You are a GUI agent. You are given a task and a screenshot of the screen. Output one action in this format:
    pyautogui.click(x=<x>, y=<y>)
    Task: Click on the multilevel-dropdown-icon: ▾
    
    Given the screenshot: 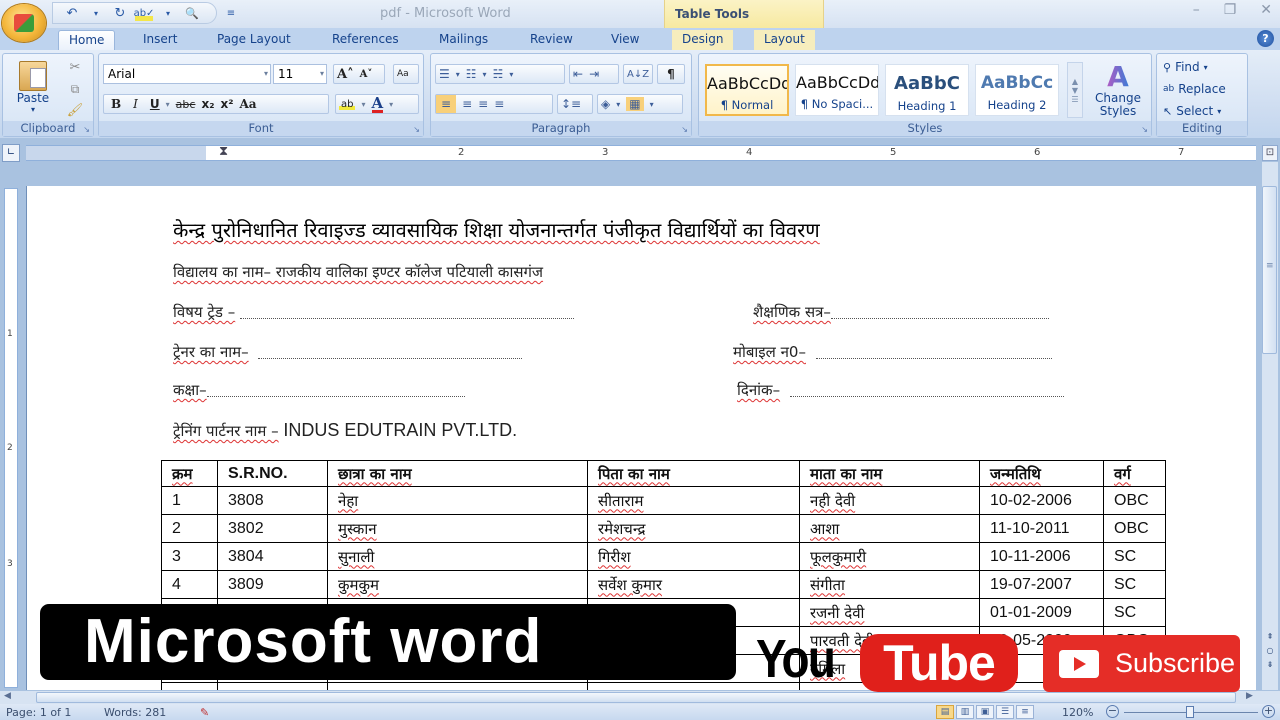 What is the action you would take?
    pyautogui.click(x=511, y=74)
    